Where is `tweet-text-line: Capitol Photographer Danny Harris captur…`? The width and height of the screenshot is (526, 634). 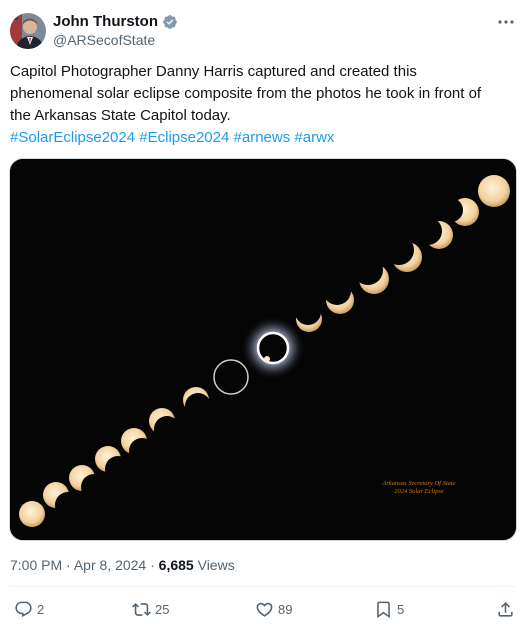 tweet-text-line: Capitol Photographer Danny Harris captur… is located at coordinates (213, 71).